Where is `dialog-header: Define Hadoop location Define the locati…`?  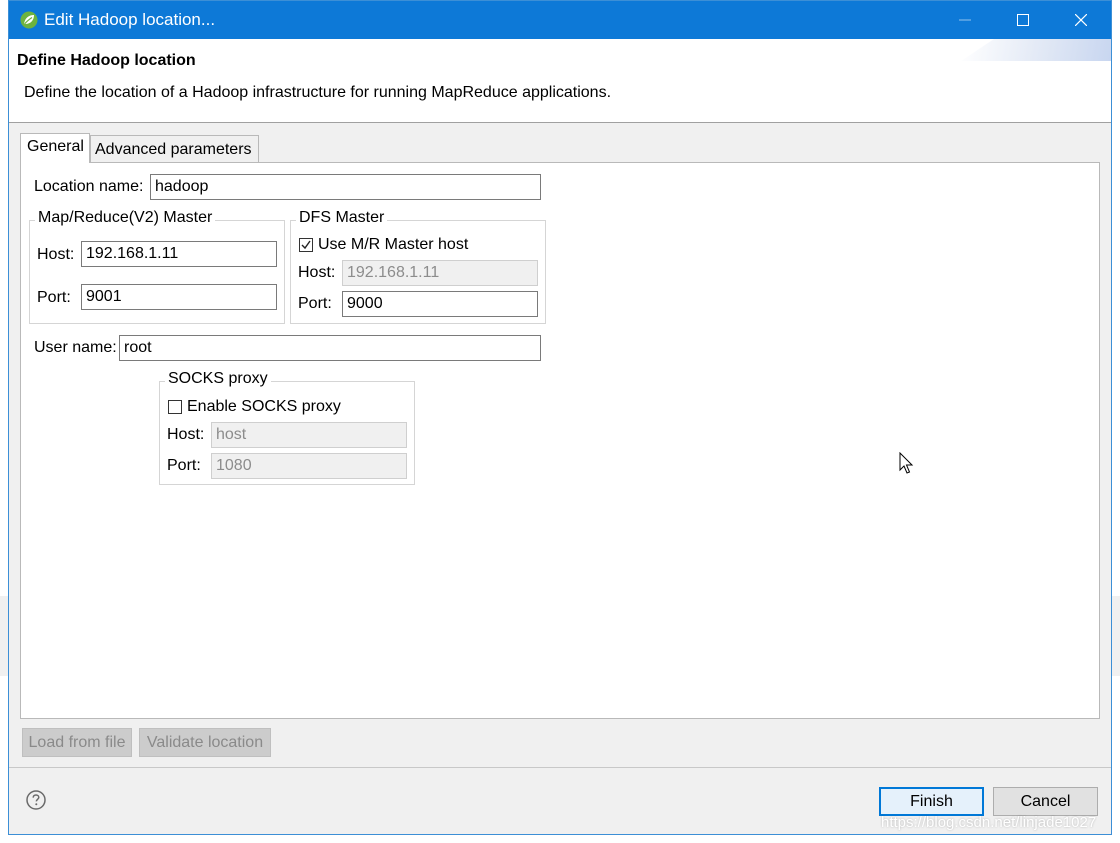
dialog-header: Define Hadoop location Define the locati… is located at coordinates (560, 81).